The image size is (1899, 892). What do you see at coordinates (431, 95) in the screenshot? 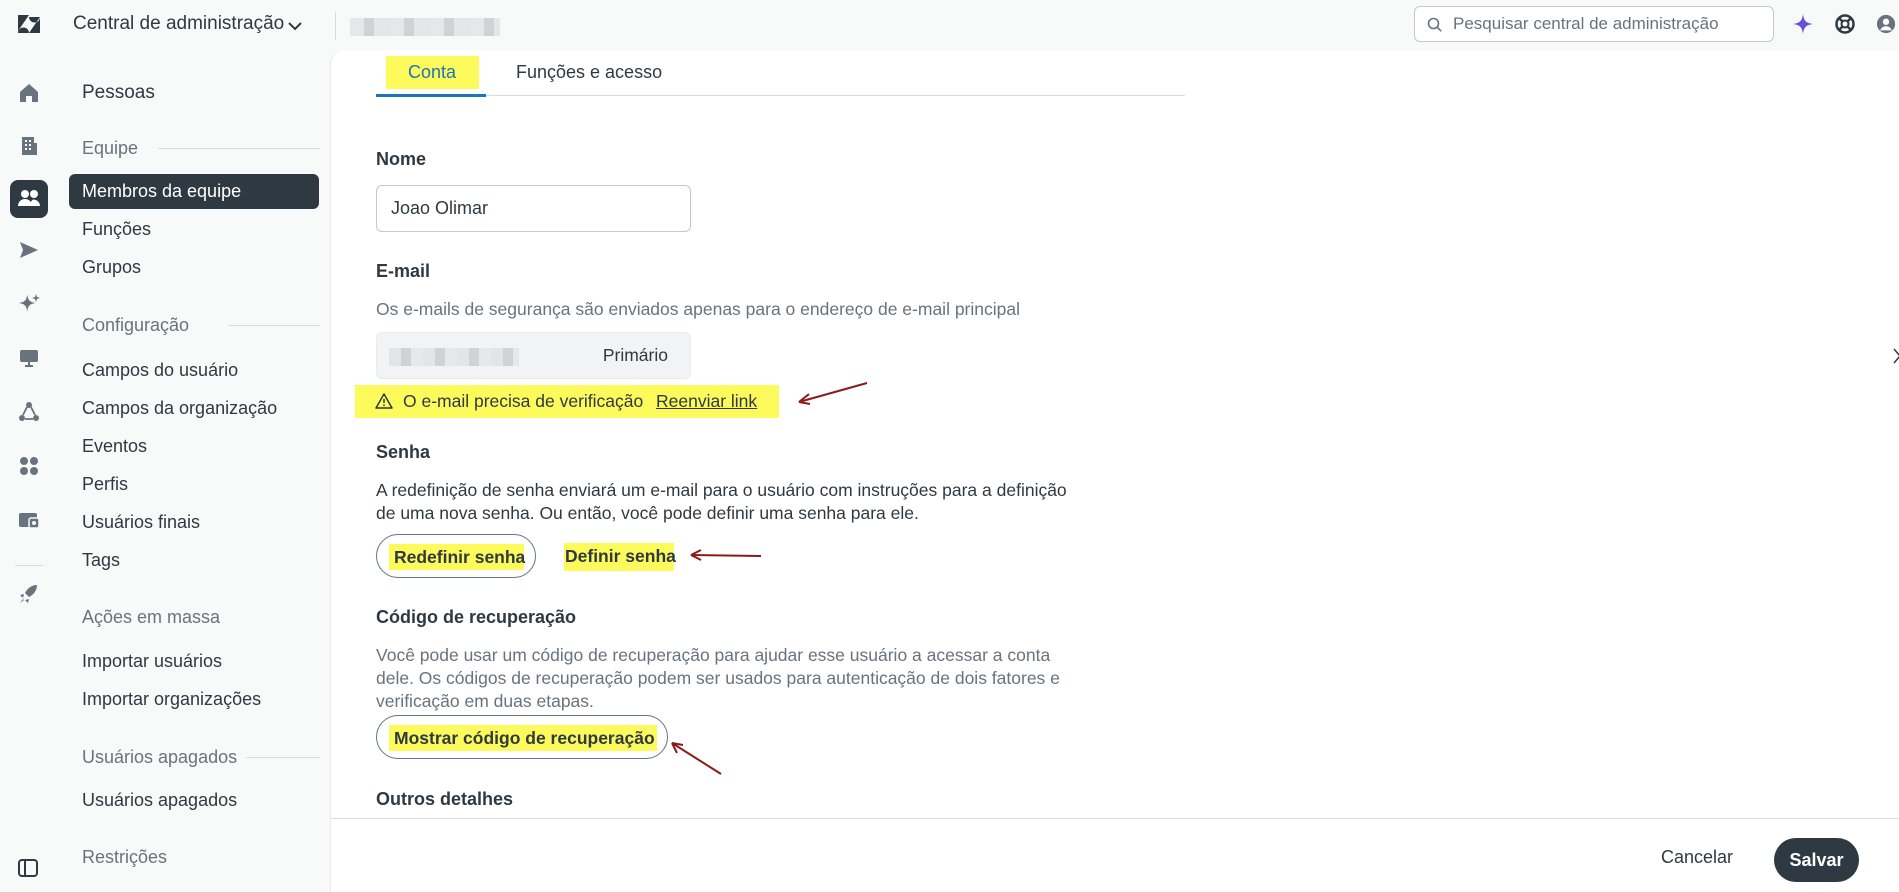
I see `tab-active-indicator` at bounding box center [431, 95].